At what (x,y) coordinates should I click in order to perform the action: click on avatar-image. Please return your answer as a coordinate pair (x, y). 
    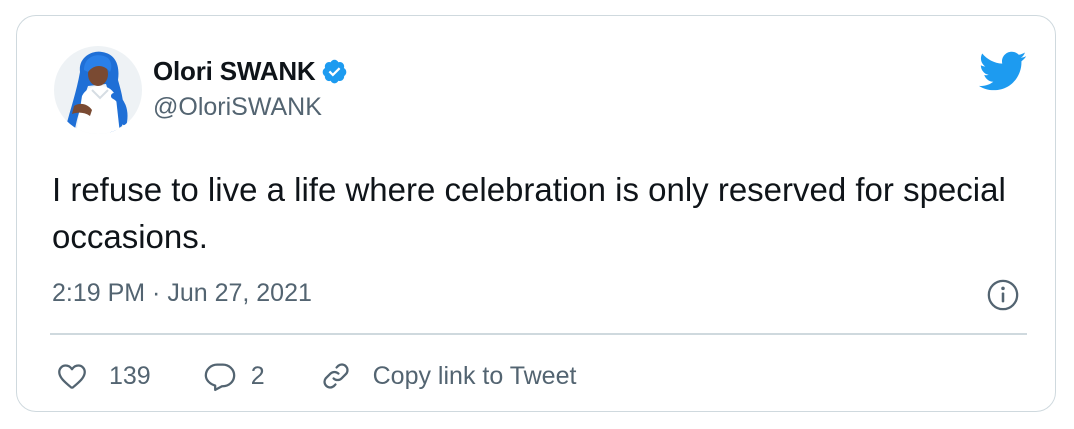
    Looking at the image, I should click on (98, 90).